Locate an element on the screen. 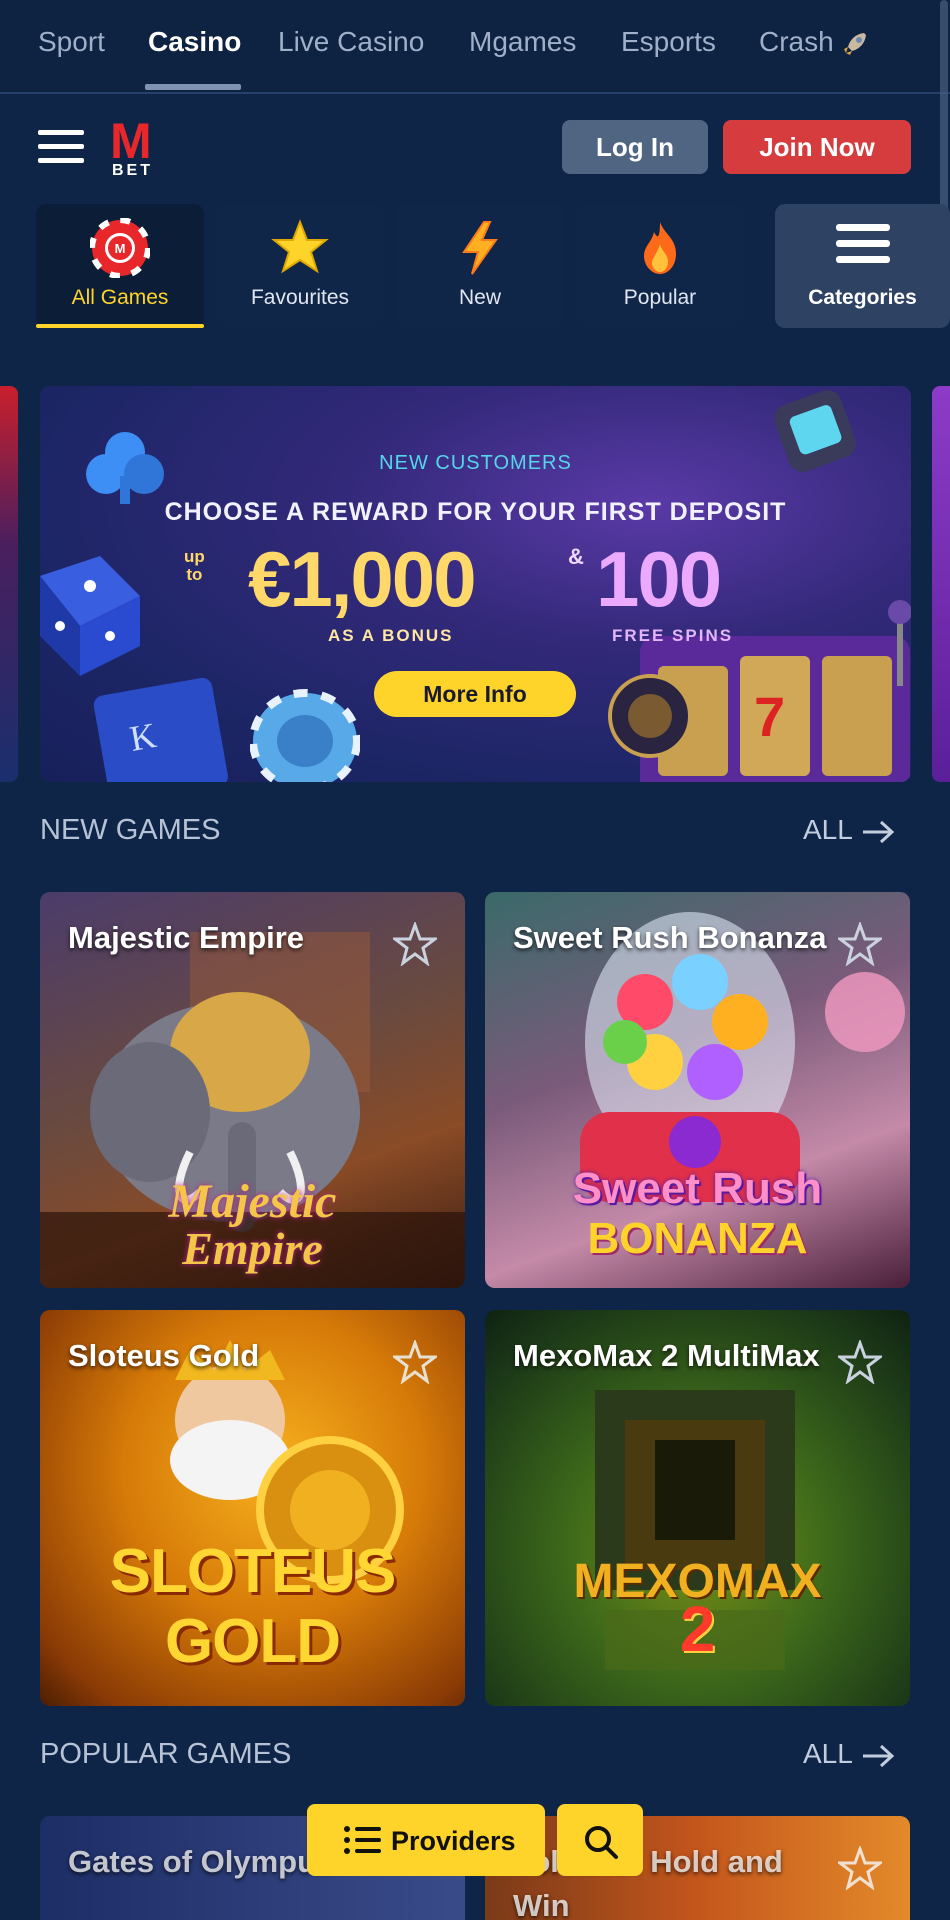 This screenshot has width=950, height=1920. tab-crash: Crash is located at coordinates (814, 42).